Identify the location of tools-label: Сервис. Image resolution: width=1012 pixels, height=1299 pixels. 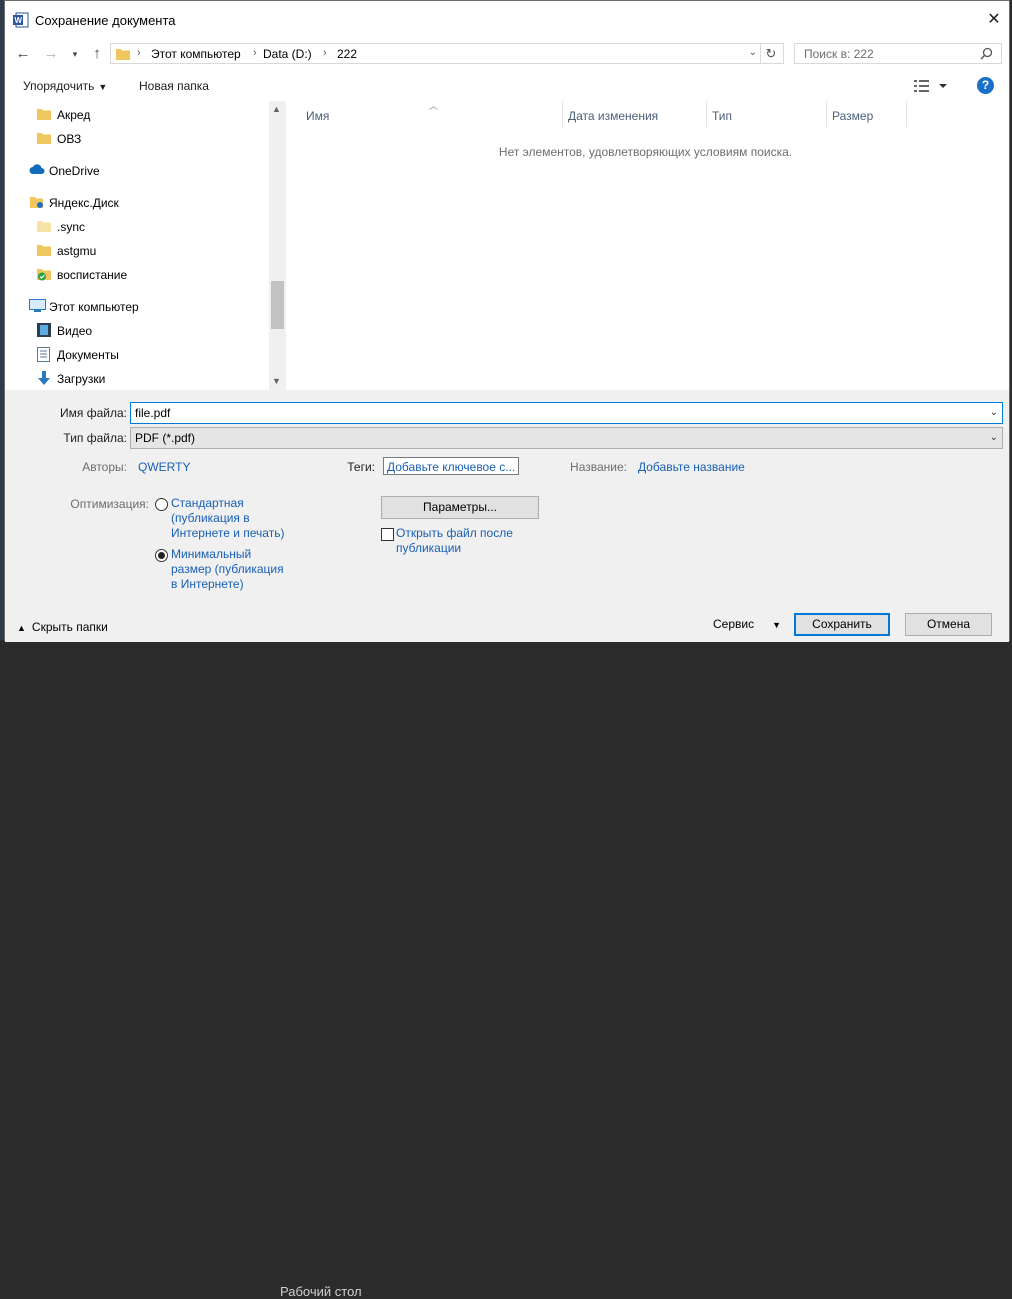
(734, 624).